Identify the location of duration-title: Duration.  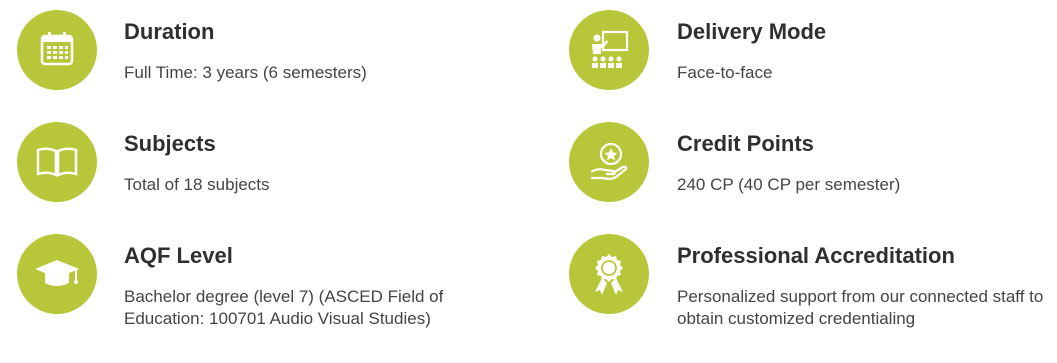
(169, 31).